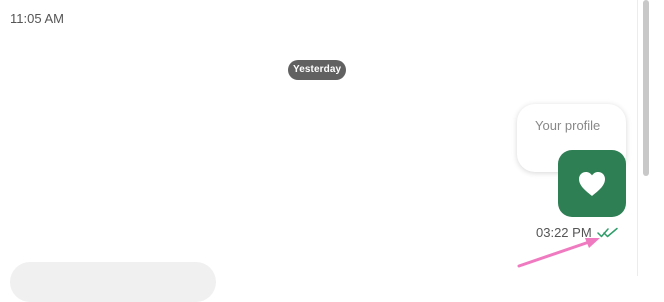 The image size is (664, 302). What do you see at coordinates (646, 88) in the screenshot?
I see `scrollbar-thumb` at bounding box center [646, 88].